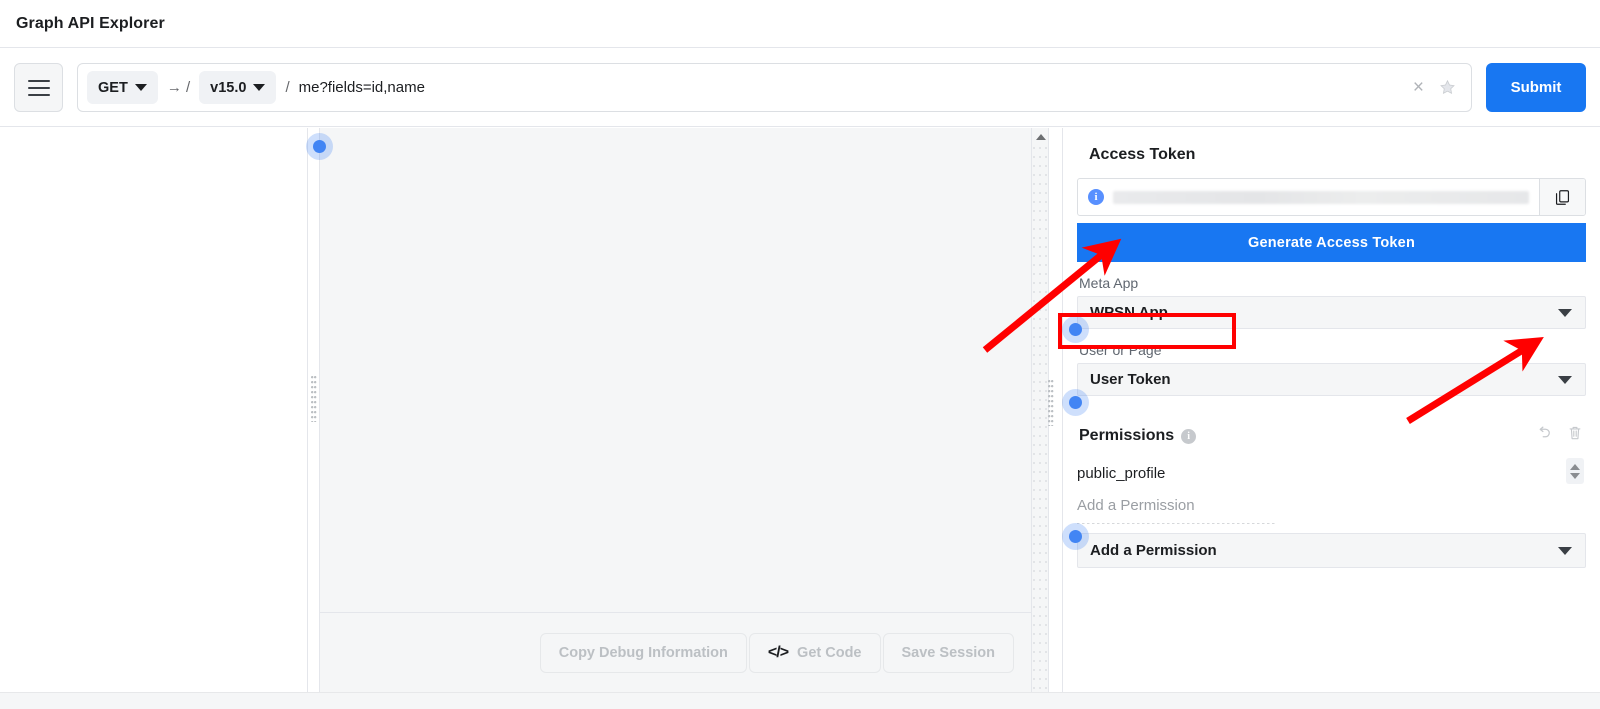 The height and width of the screenshot is (709, 1600). I want to click on http-method-select: GET, so click(122, 87).